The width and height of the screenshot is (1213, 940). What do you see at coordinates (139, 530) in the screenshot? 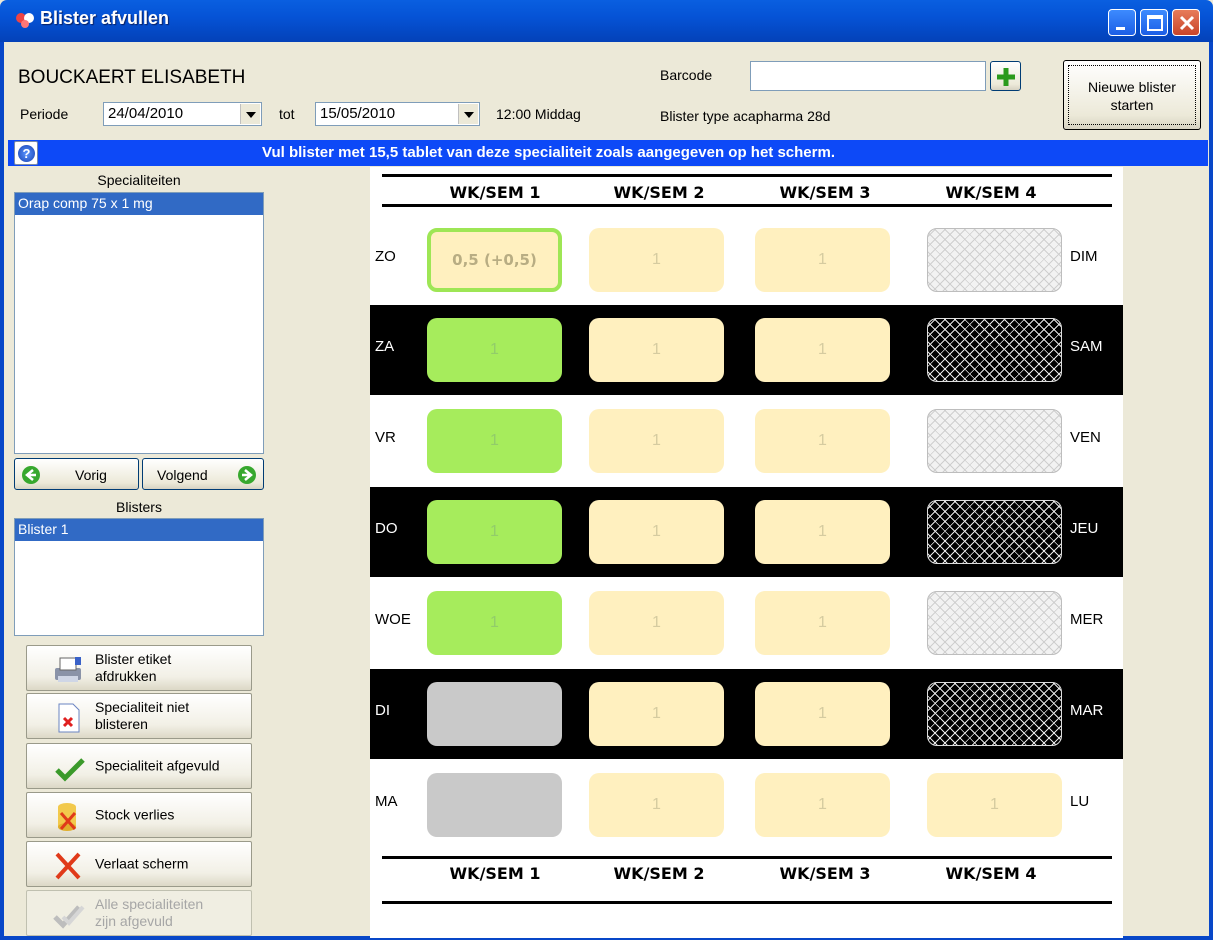
I see `list-item: Blister 1` at bounding box center [139, 530].